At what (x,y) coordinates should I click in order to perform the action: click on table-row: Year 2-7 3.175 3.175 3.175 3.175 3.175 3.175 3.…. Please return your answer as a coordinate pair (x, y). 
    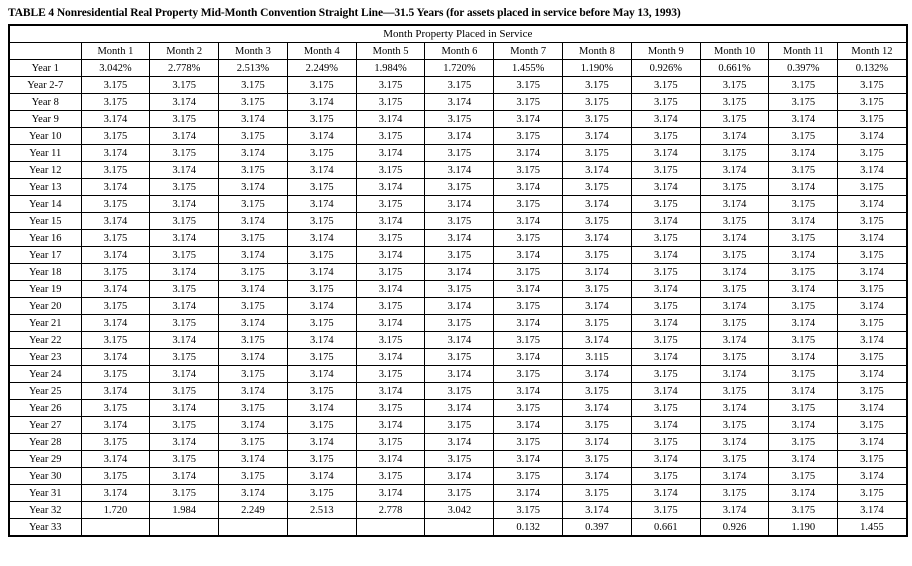
    Looking at the image, I should click on (458, 85).